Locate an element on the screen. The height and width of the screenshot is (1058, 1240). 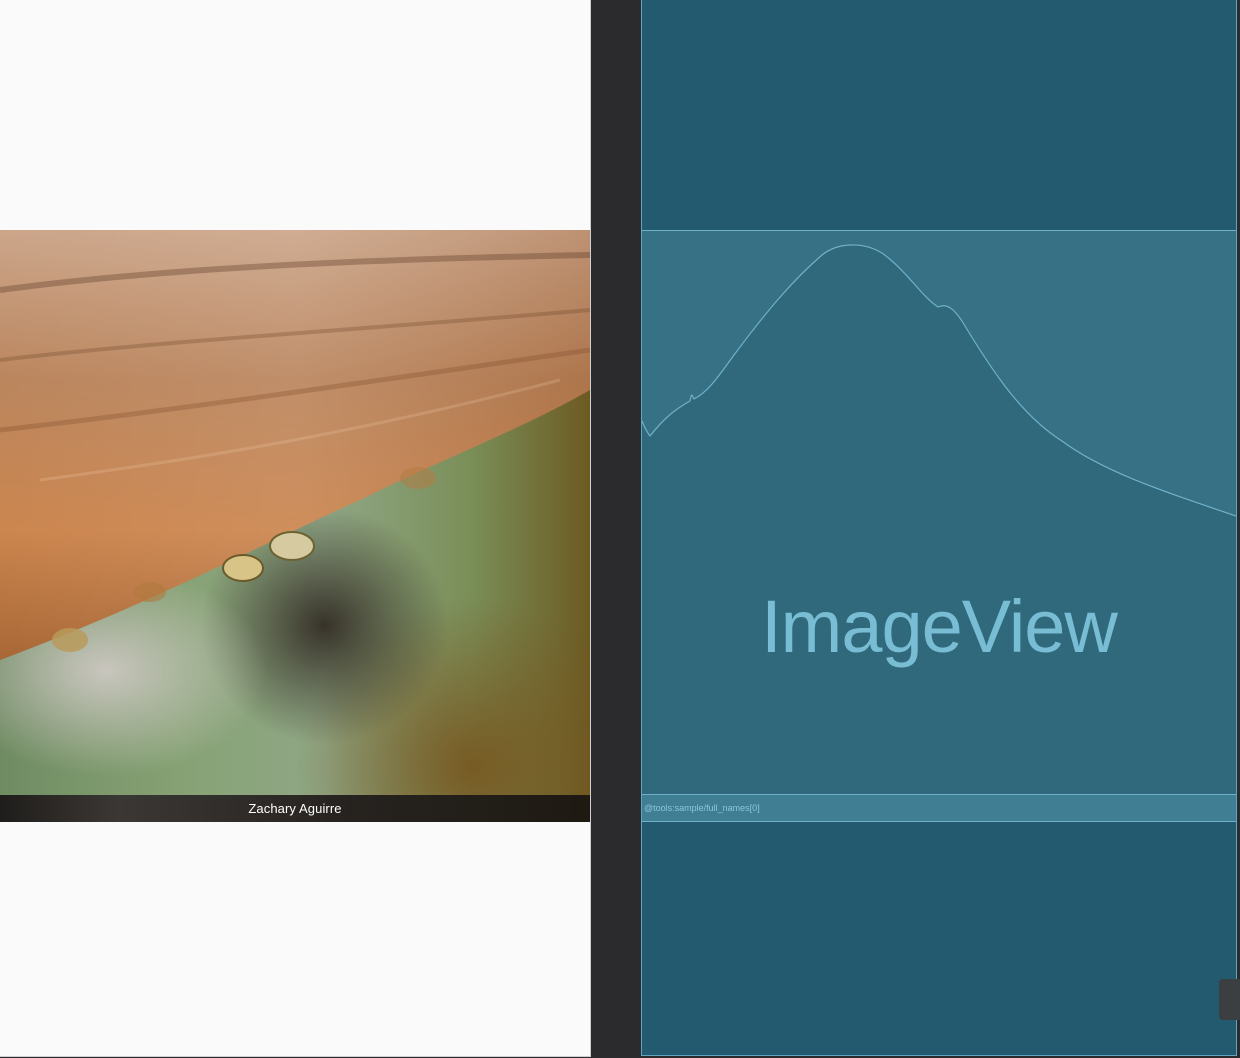
caption-bar: Zachary Aguirre is located at coordinates (295, 808).